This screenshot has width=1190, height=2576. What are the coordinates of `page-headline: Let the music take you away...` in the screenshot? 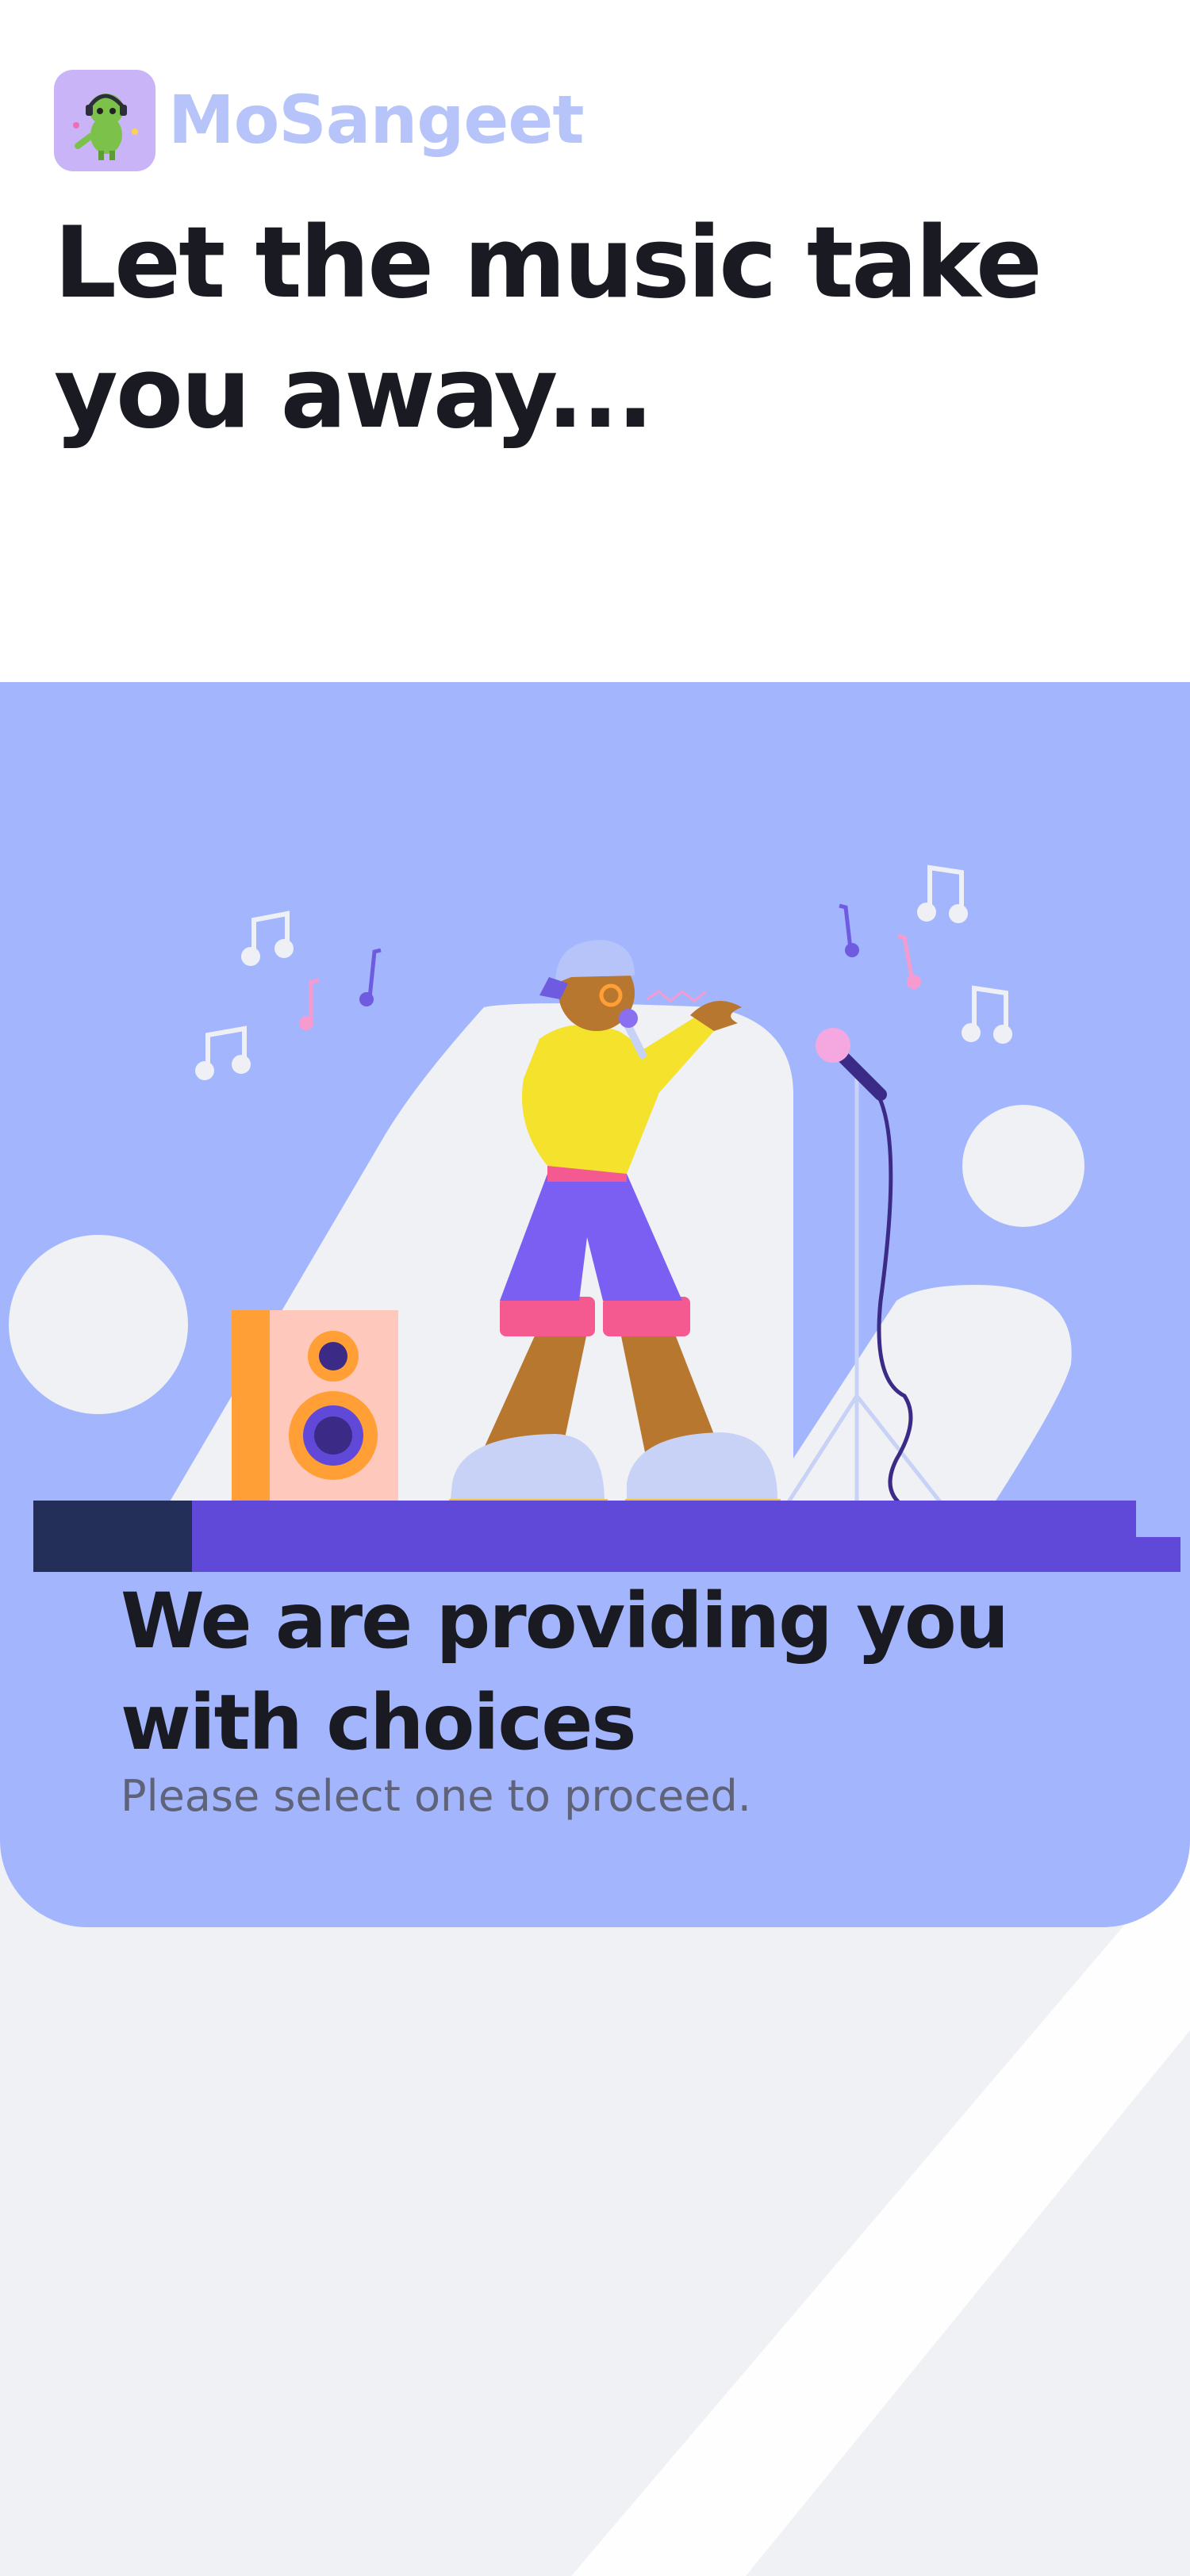 It's located at (548, 328).